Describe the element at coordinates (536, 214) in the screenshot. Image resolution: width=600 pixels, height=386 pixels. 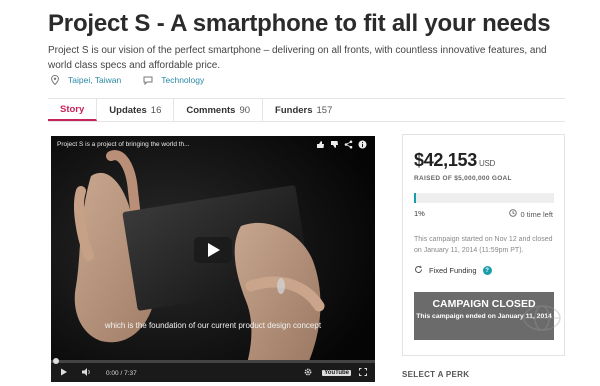
I see `time-left-text: 0 time left` at that location.